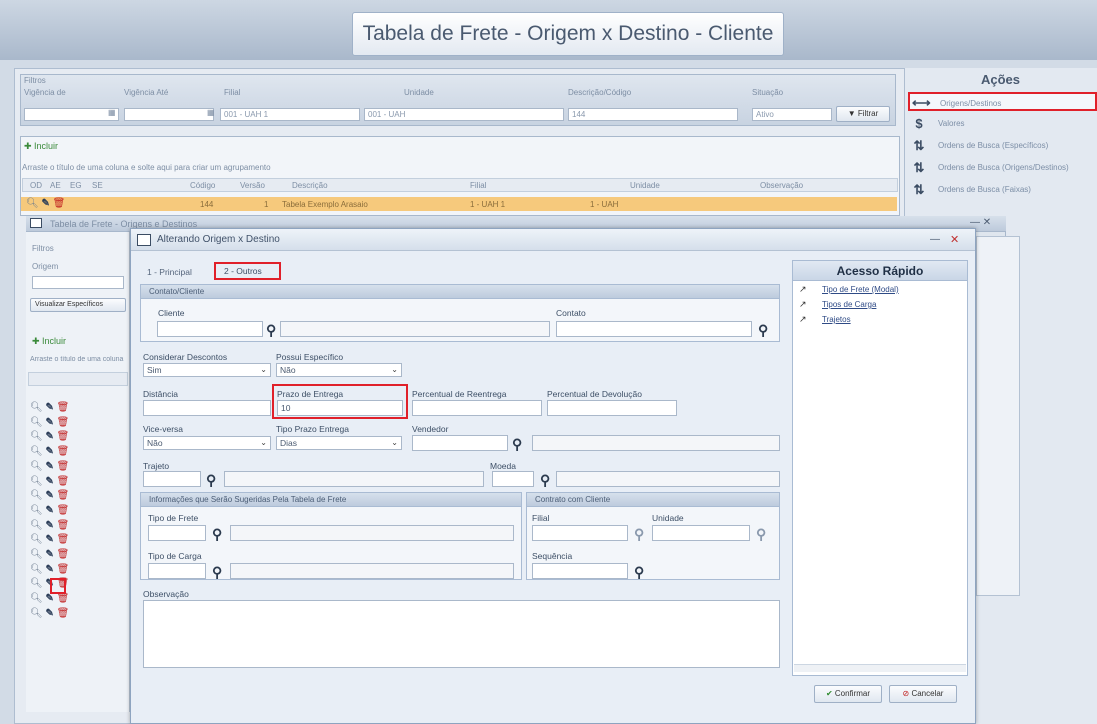  Describe the element at coordinates (478, 185) in the screenshot. I see `col-filial: Filial` at that location.